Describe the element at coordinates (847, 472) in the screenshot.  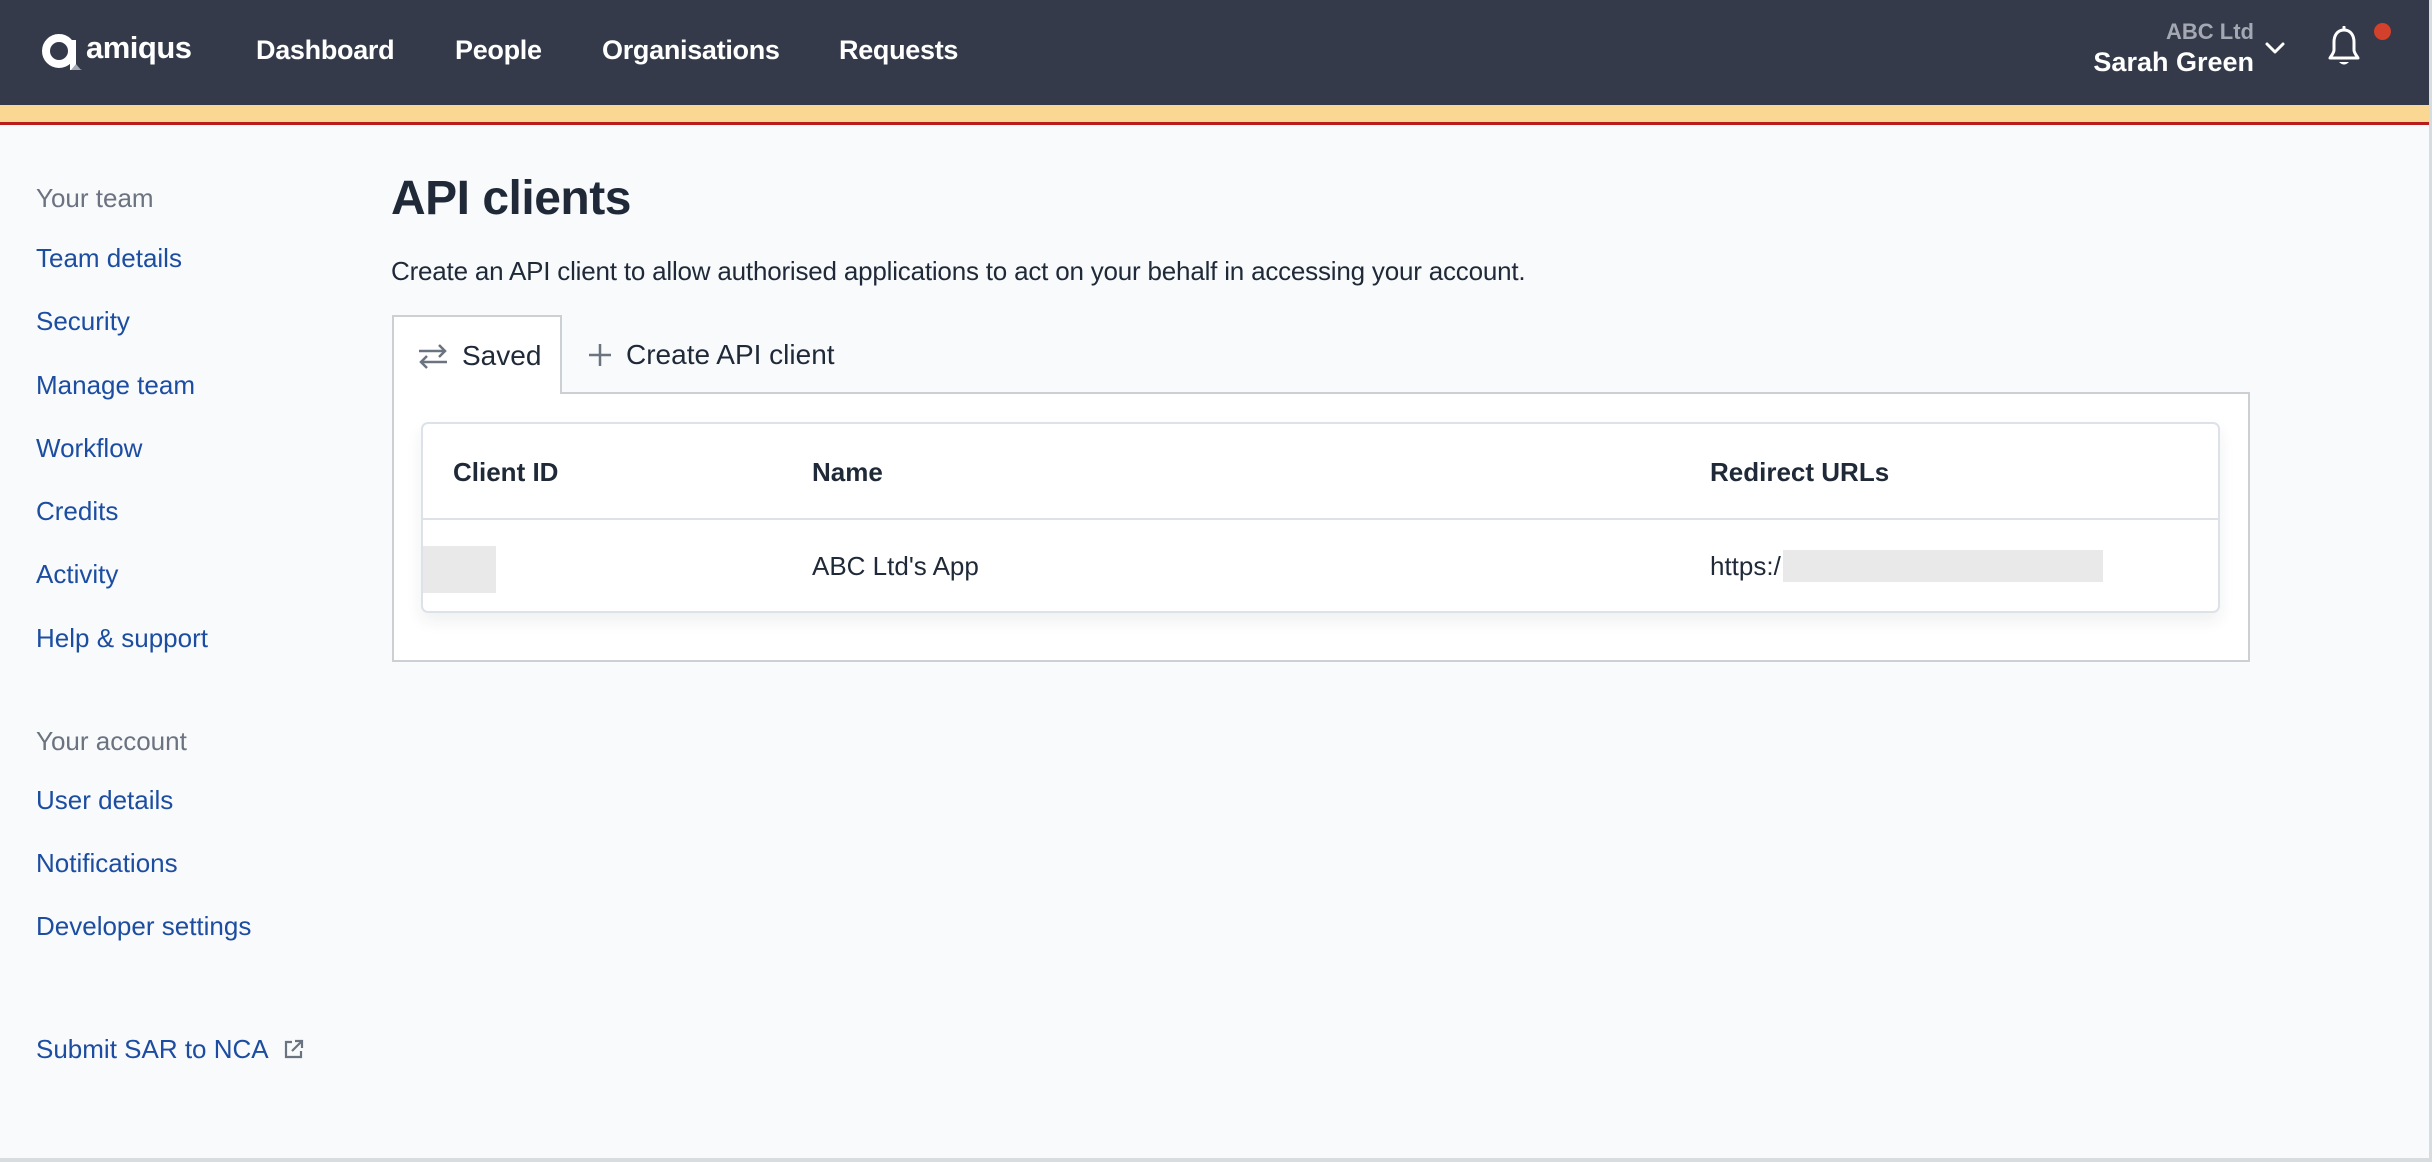
I see `column-header-name: Name` at that location.